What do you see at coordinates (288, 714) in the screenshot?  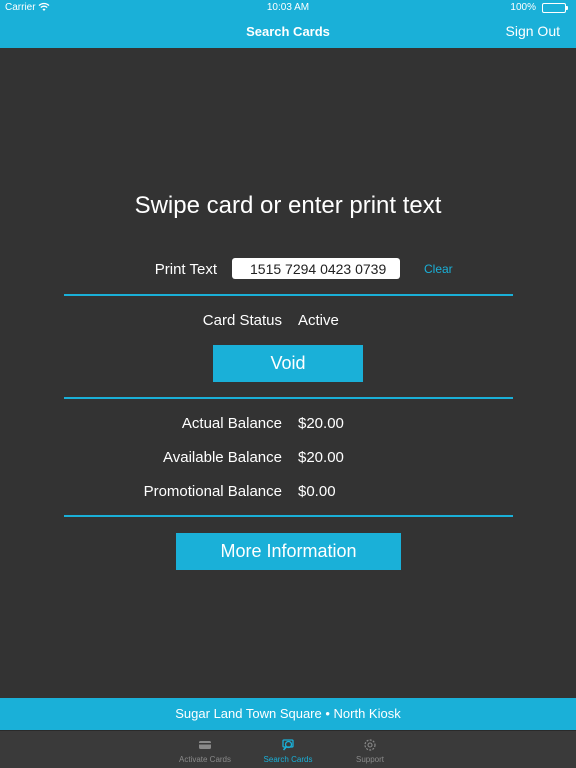 I see `location-banner: Sugar Land Town Square • North Kiosk` at bounding box center [288, 714].